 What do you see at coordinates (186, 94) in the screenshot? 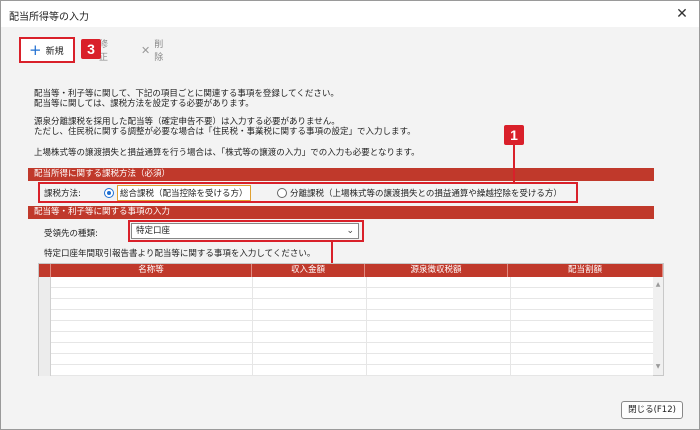
I see `info-line: 配当等・利子等に関して、下記の項目ごとに関連する事項を登録してください。` at bounding box center [186, 94].